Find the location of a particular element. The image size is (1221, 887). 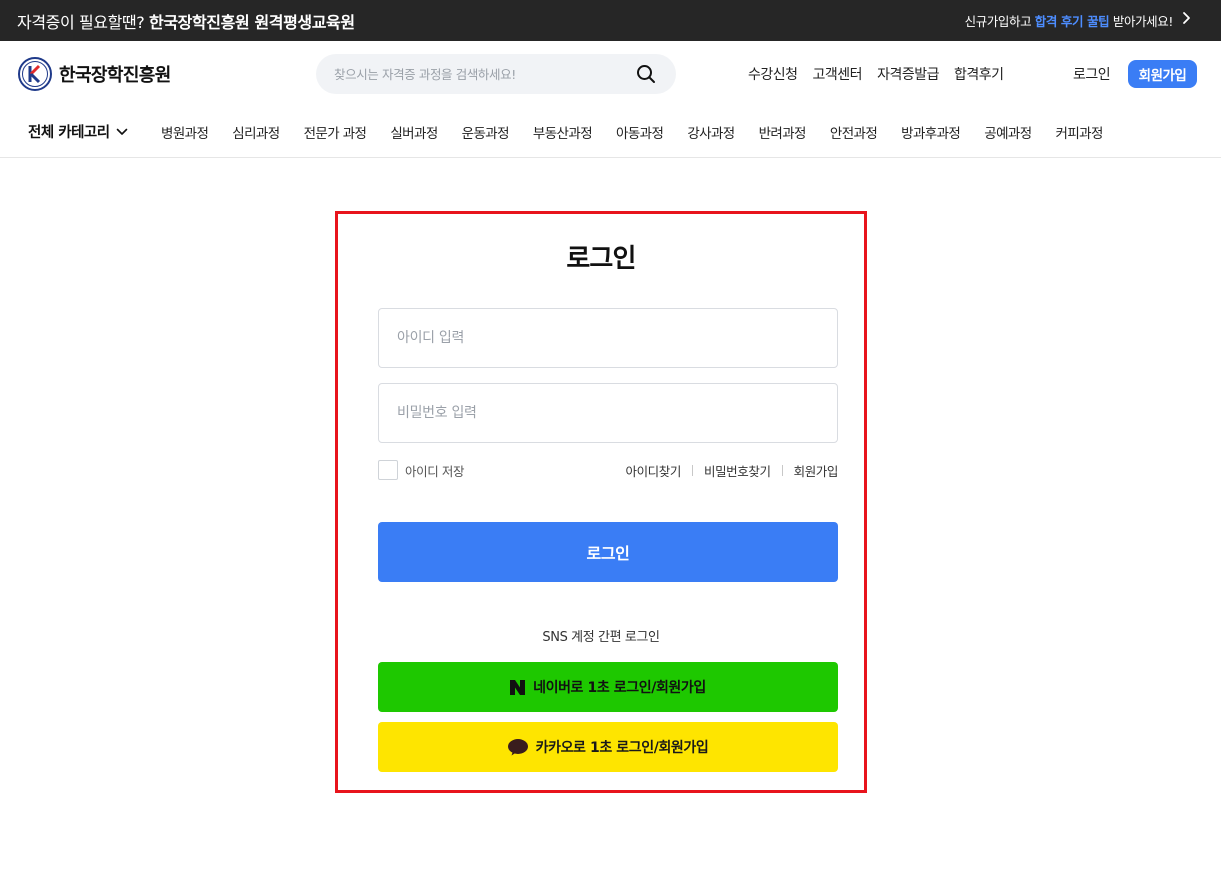

remember-id-label: 아이디 저장 is located at coordinates (435, 471).